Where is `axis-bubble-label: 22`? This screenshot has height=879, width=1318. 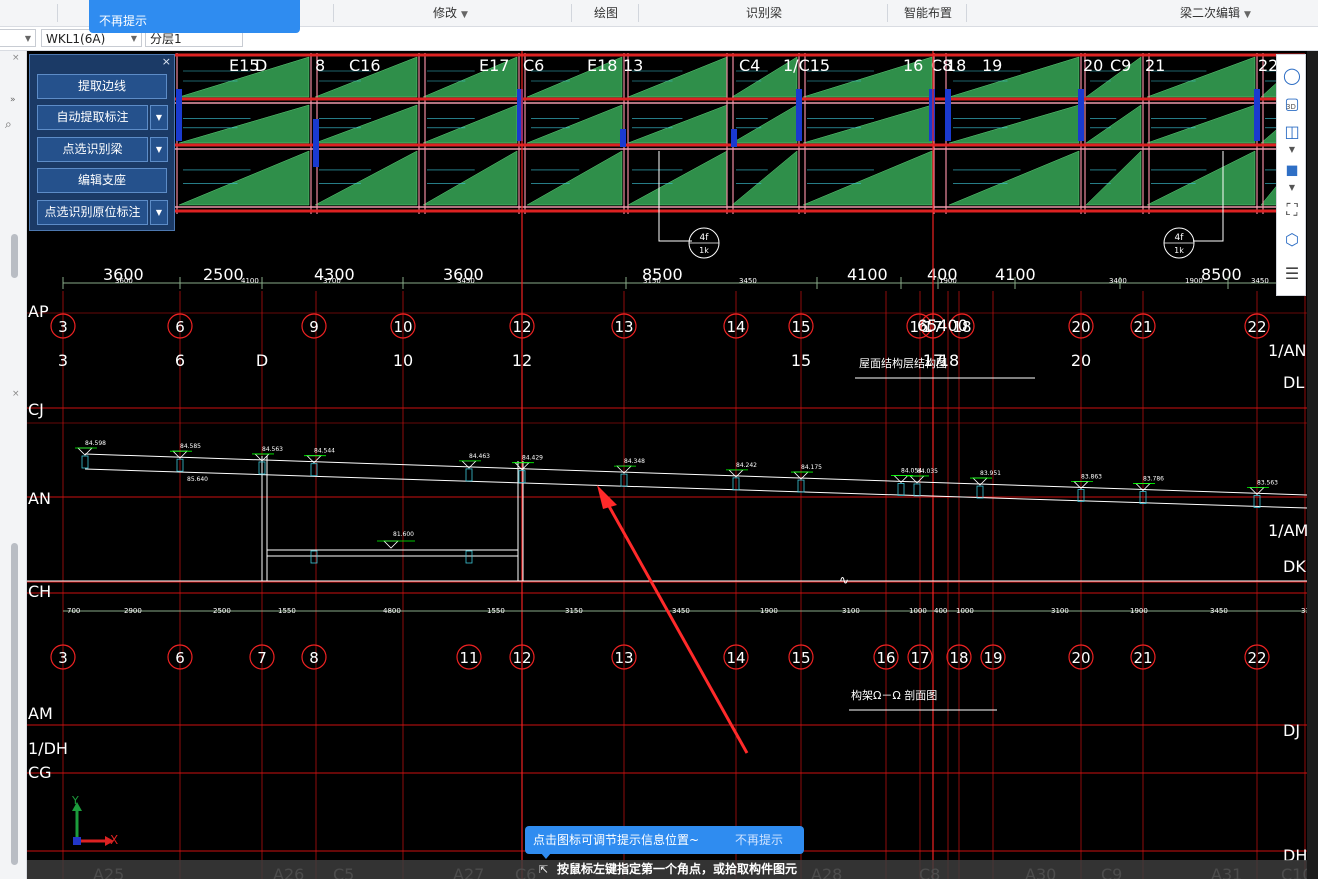 axis-bubble-label: 22 is located at coordinates (1256, 327).